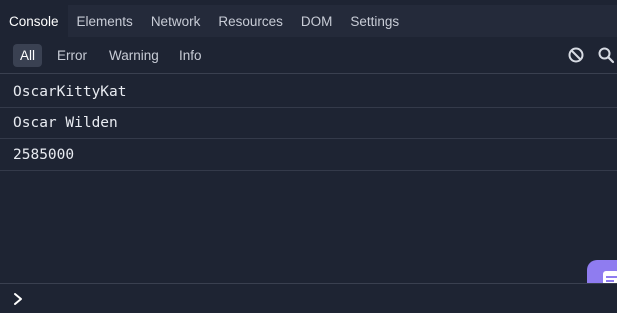 This screenshot has width=619, height=313. What do you see at coordinates (134, 55) in the screenshot?
I see `filter-warning: Warning` at bounding box center [134, 55].